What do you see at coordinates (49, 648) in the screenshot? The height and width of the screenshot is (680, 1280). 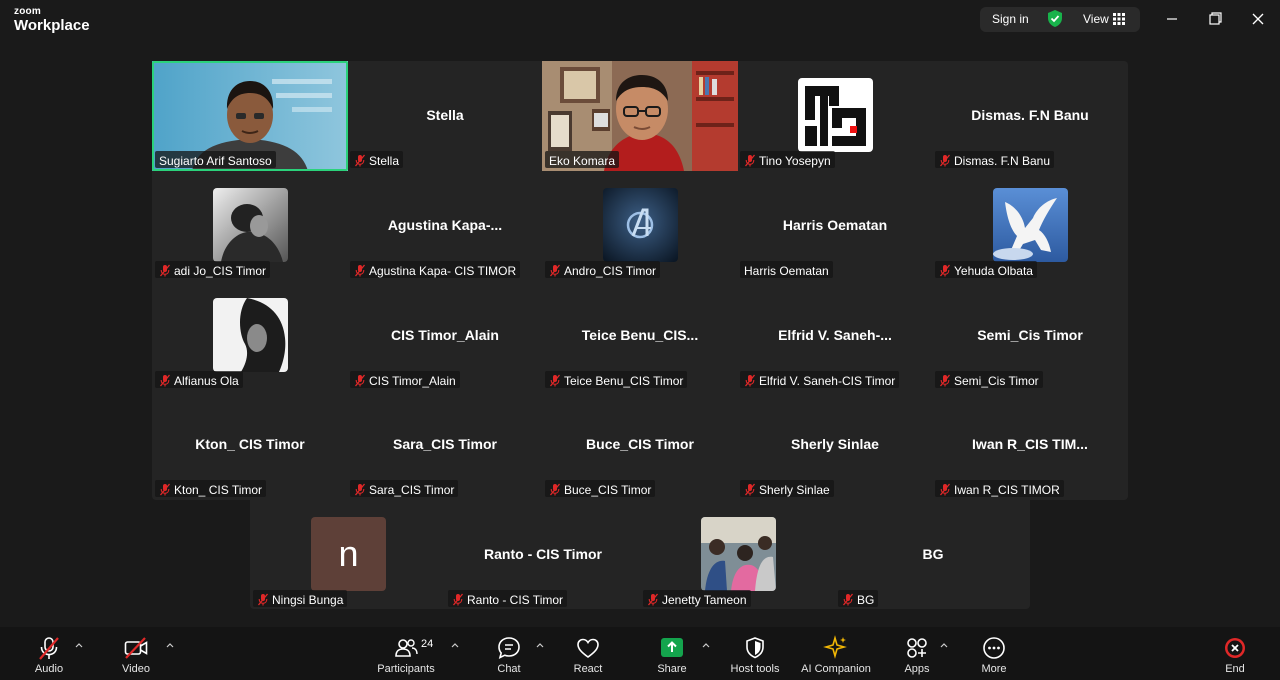 I see `microphone-muted-icon` at bounding box center [49, 648].